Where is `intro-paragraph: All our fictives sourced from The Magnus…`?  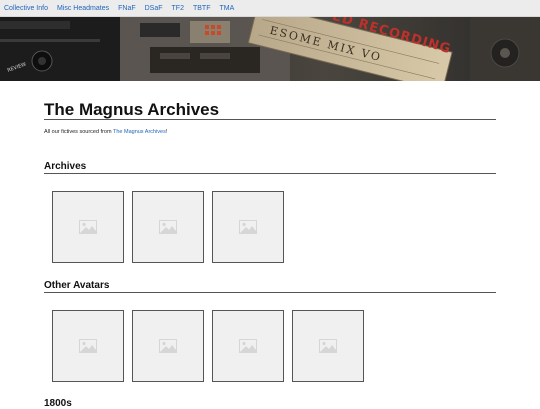 intro-paragraph: All our fictives sourced from The Magnus… is located at coordinates (105, 132).